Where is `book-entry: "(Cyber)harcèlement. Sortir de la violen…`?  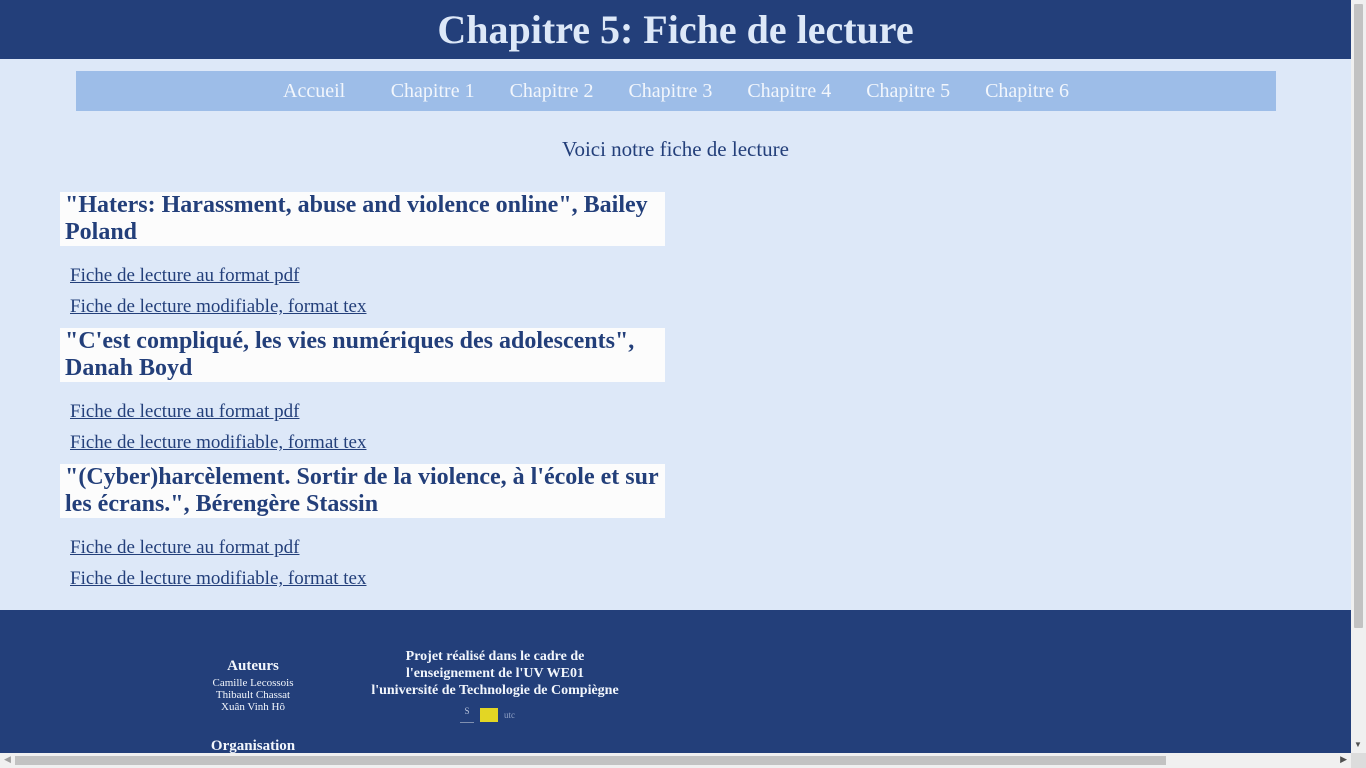 book-entry: "(Cyber)harcèlement. Sortir de la violen… is located at coordinates (362, 529).